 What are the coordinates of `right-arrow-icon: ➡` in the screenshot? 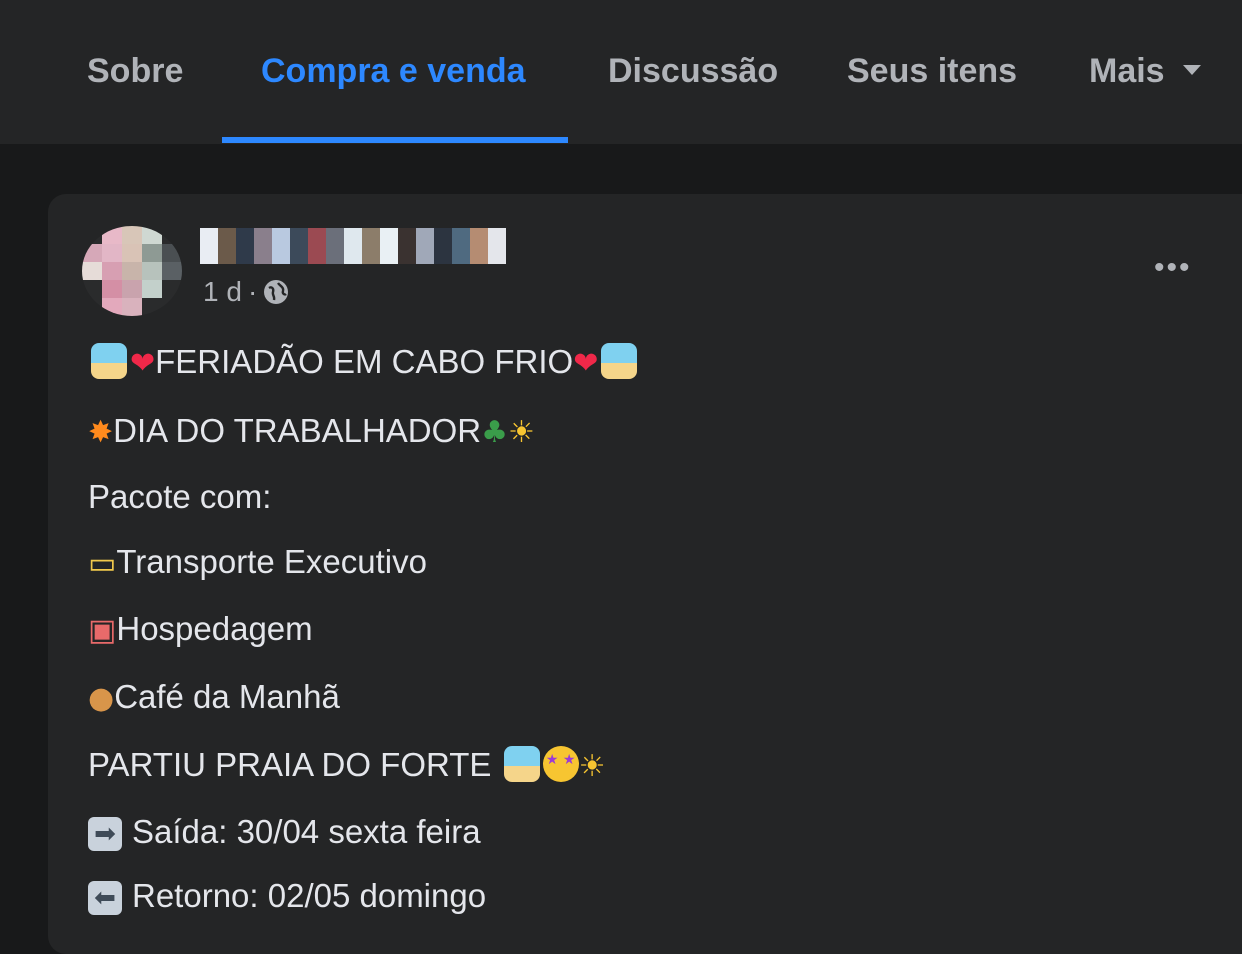 It's located at (105, 834).